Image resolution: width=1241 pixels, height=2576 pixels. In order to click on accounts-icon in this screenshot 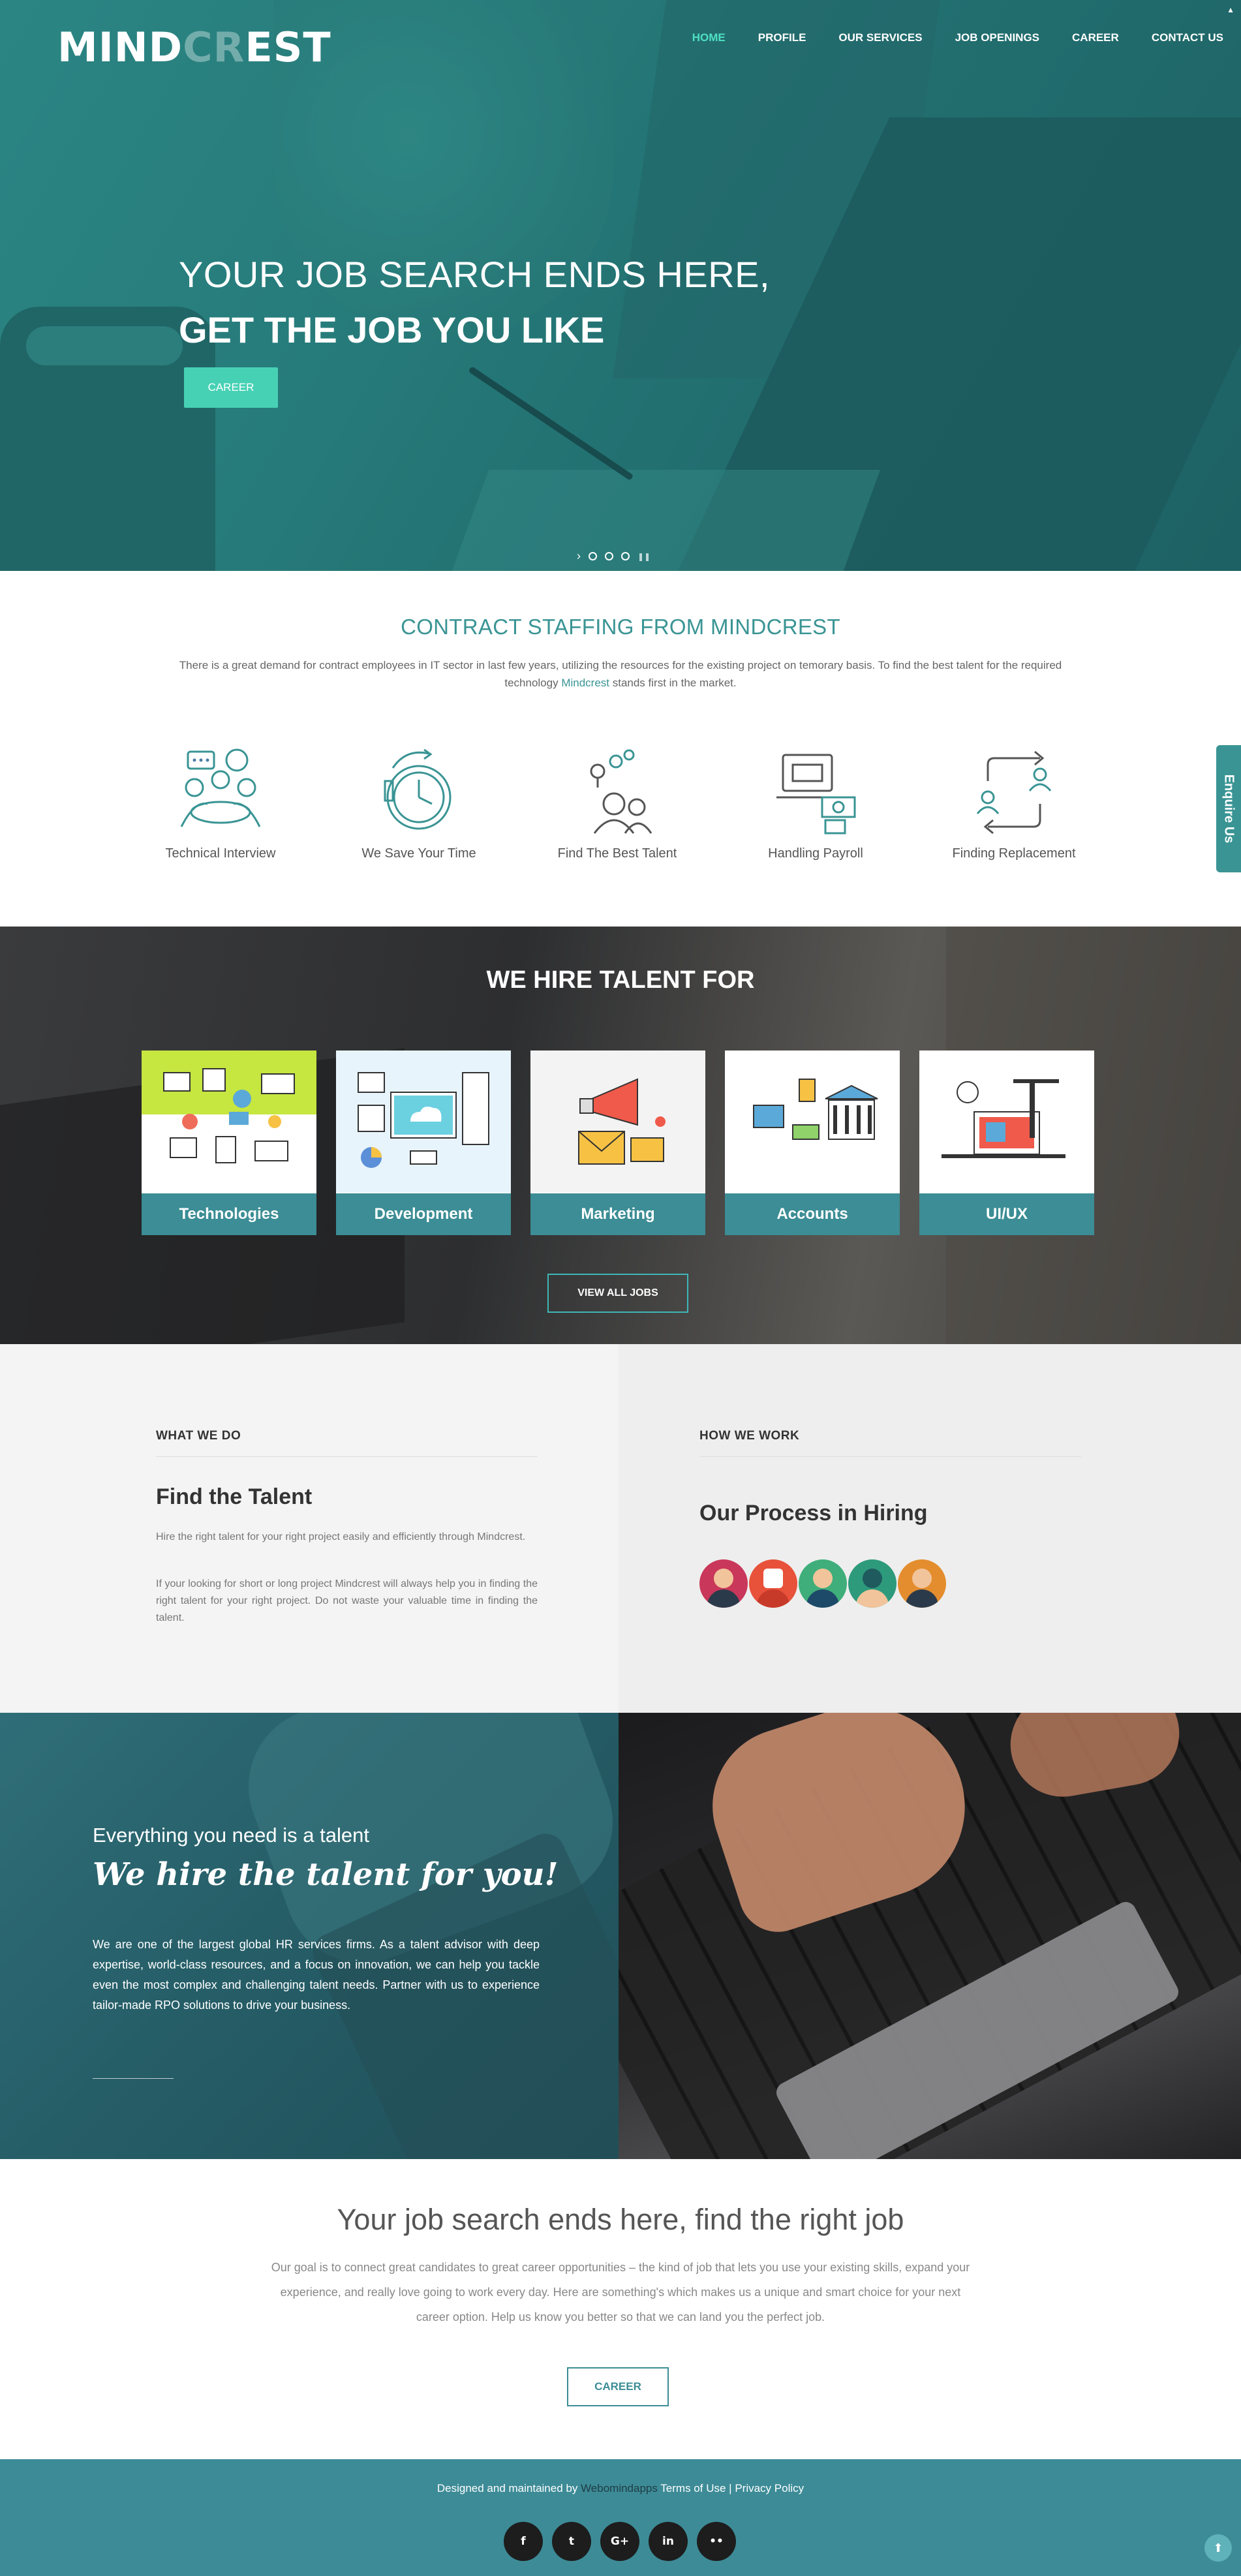, I will do `click(815, 1109)`.